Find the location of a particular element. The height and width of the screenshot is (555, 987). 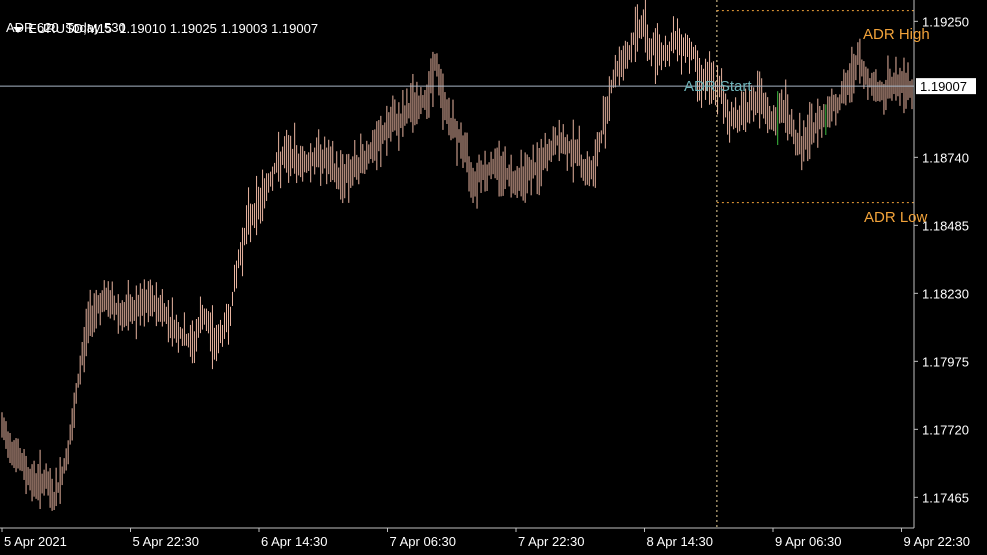

time-tick-label: 7 Apr 22:30 is located at coordinates (551, 541).